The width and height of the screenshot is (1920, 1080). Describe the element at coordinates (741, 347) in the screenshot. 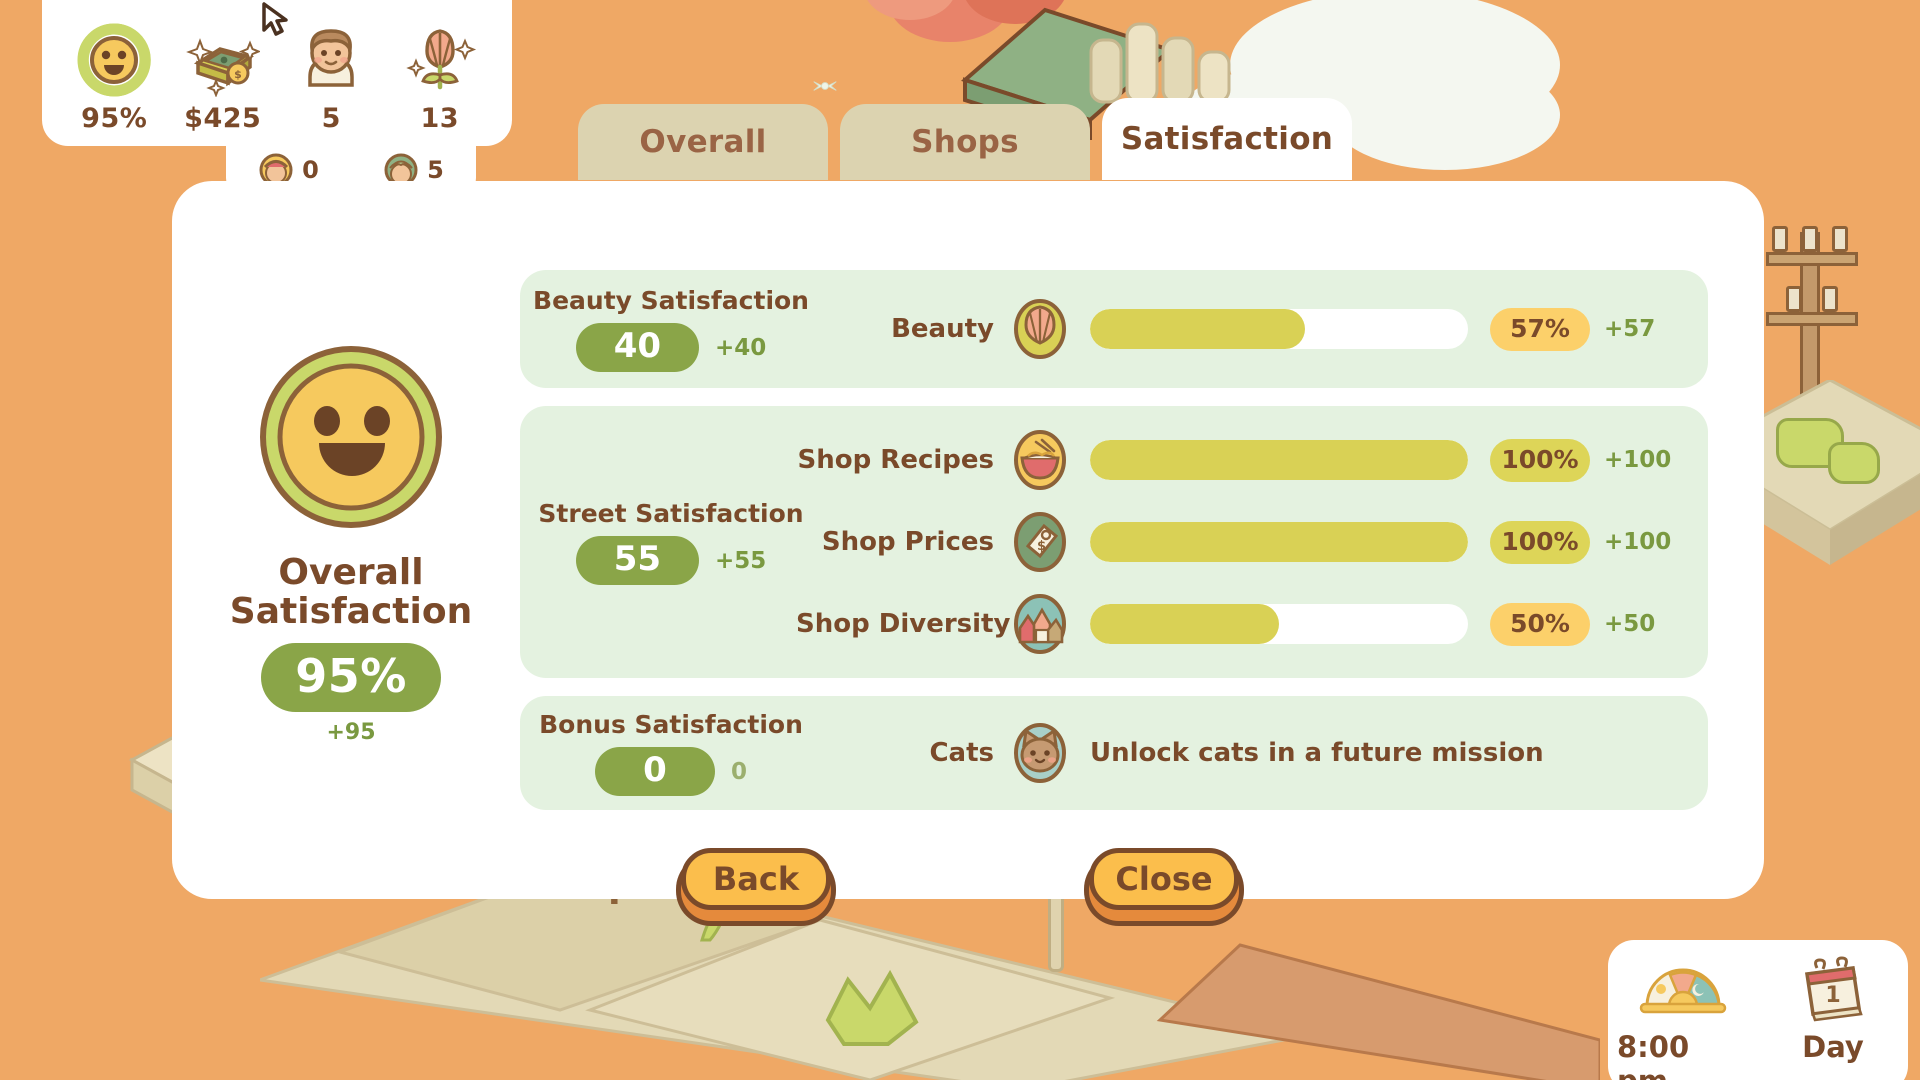

I see `beauty-score-delta: +40` at that location.